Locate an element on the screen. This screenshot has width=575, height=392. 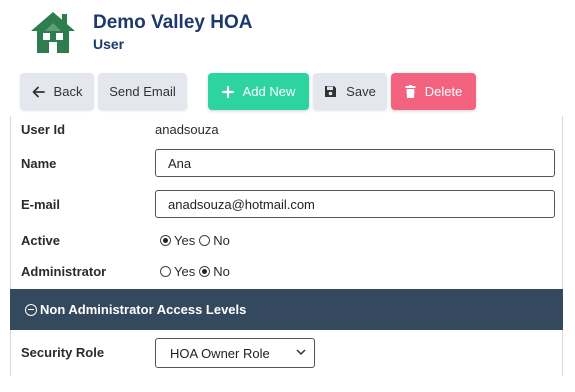
active-no-label: No is located at coordinates (221, 240).